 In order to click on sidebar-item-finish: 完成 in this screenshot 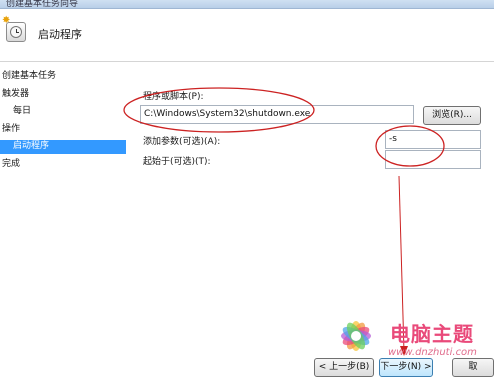, I will do `click(11, 164)`.